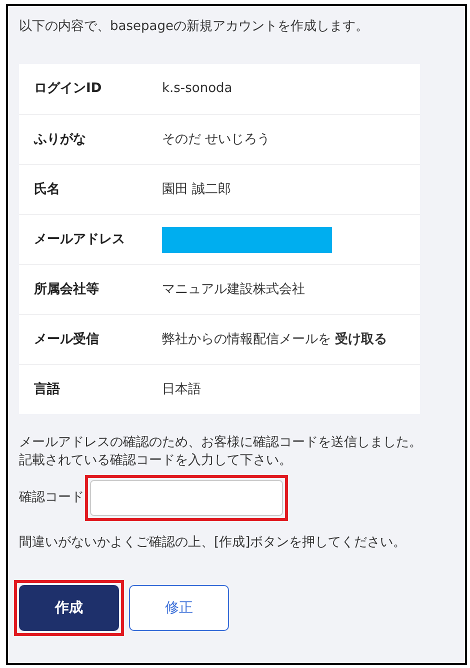 The width and height of the screenshot is (470, 668). What do you see at coordinates (275, 339) in the screenshot?
I see `field-value: 弊社からの情報配信メールを 受け取る` at bounding box center [275, 339].